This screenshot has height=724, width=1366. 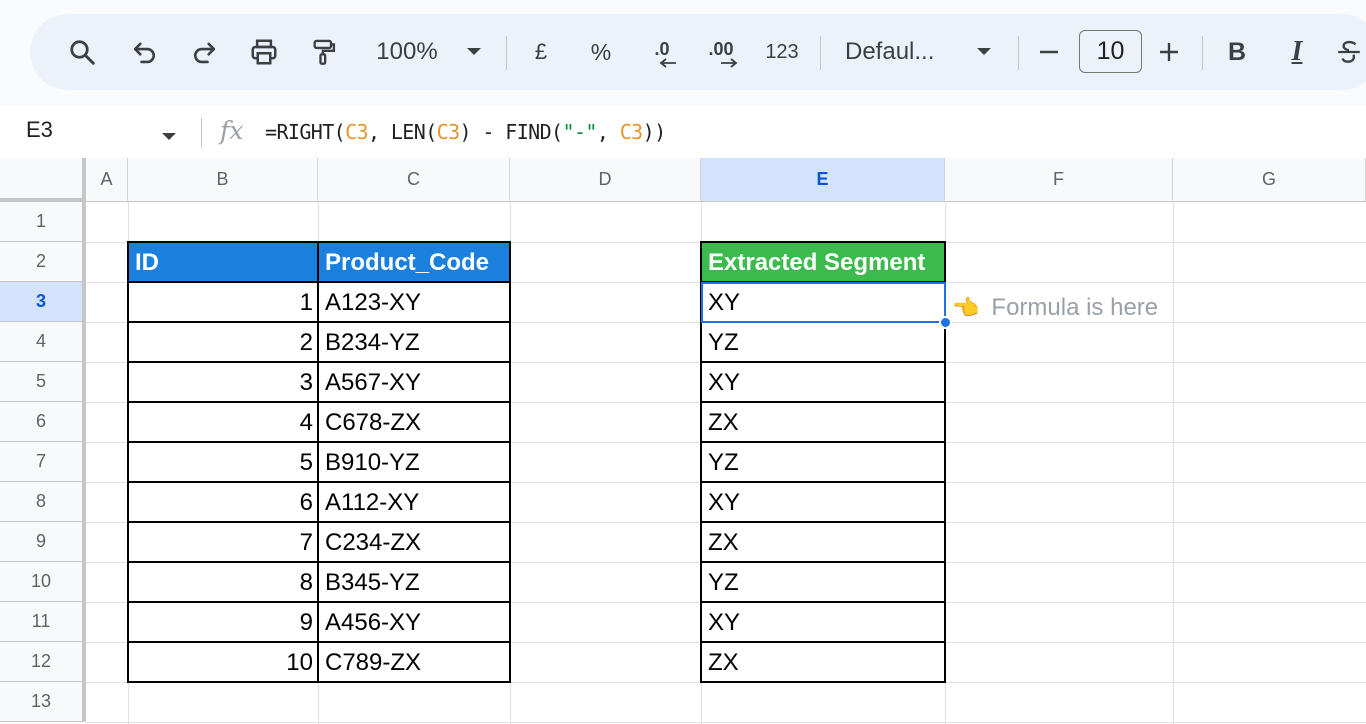 I want to click on row-header-12: 12, so click(x=43, y=662).